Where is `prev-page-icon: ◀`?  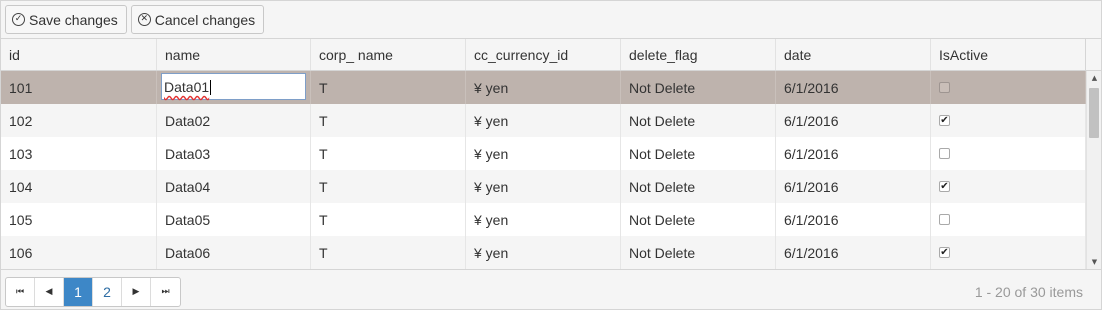 prev-page-icon: ◀ is located at coordinates (49, 292).